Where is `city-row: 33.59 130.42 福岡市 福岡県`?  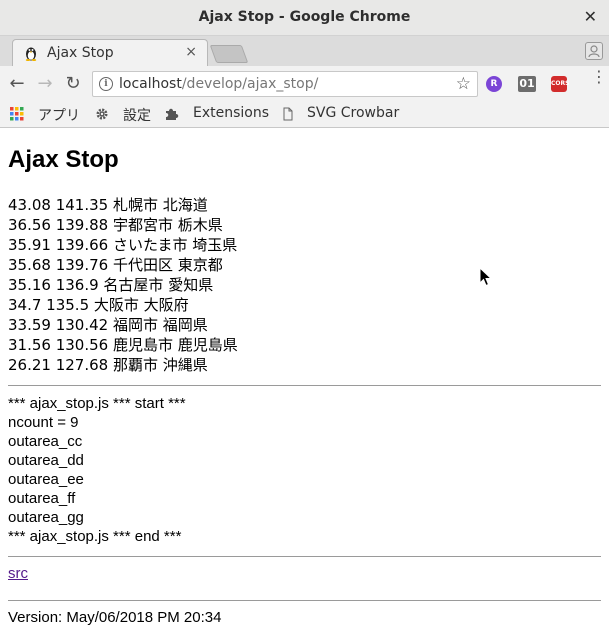 city-row: 33.59 130.42 福岡市 福岡県 is located at coordinates (108, 325).